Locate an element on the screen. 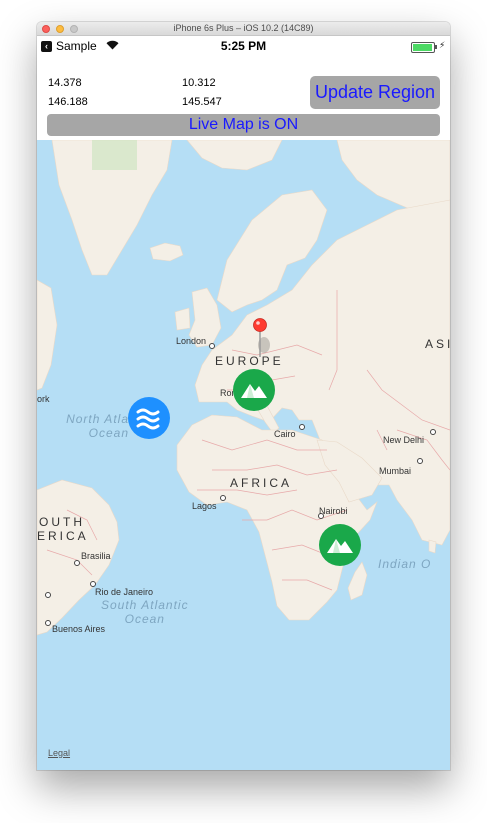 The width and height of the screenshot is (487, 823). waves-icon is located at coordinates (148, 419).